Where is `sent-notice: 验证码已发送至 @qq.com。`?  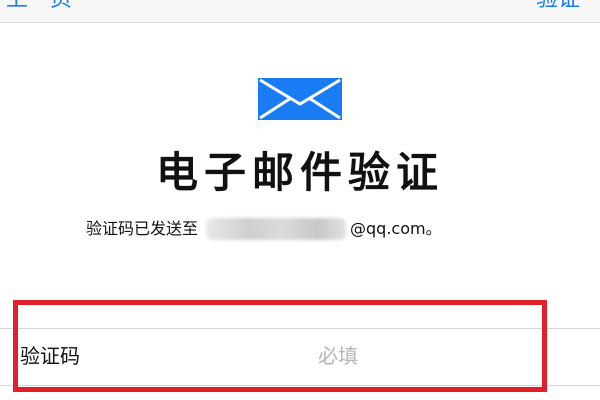 sent-notice: 验证码已发送至 @qq.com。 is located at coordinates (264, 229).